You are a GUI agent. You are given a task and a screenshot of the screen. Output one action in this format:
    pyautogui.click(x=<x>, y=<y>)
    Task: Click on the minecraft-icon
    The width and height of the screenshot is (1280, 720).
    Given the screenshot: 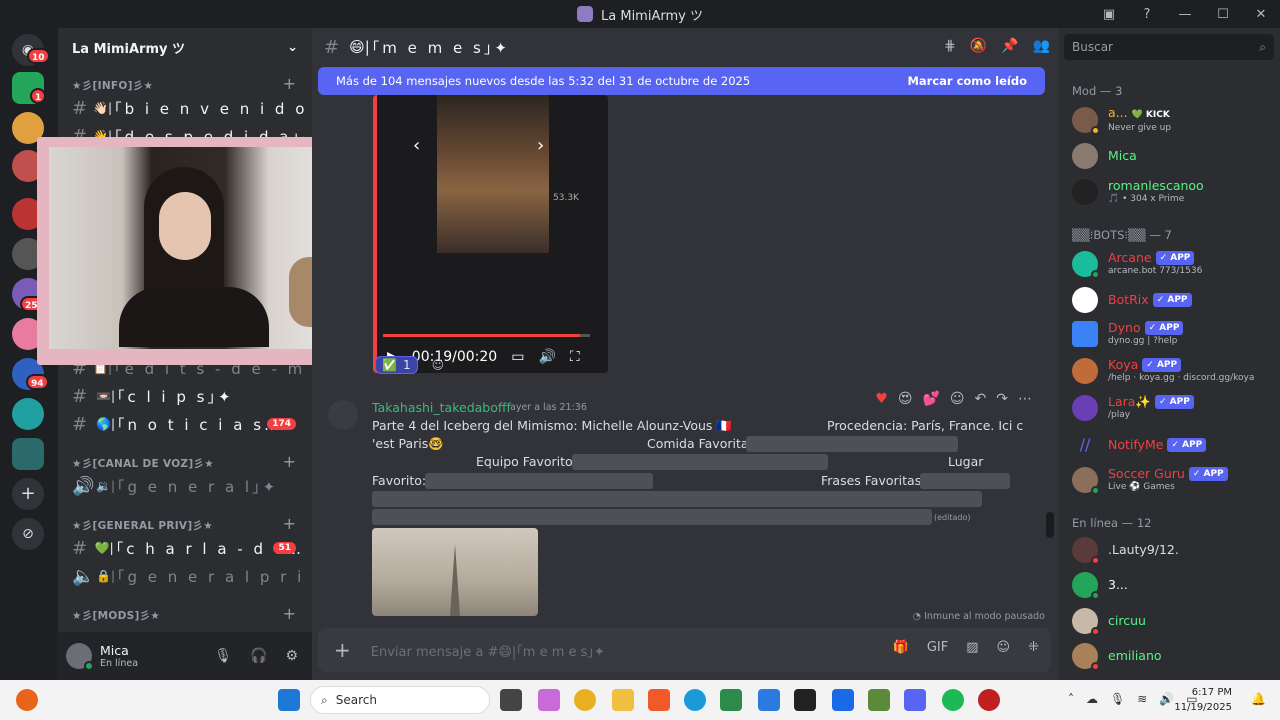 What is the action you would take?
    pyautogui.click(x=879, y=700)
    